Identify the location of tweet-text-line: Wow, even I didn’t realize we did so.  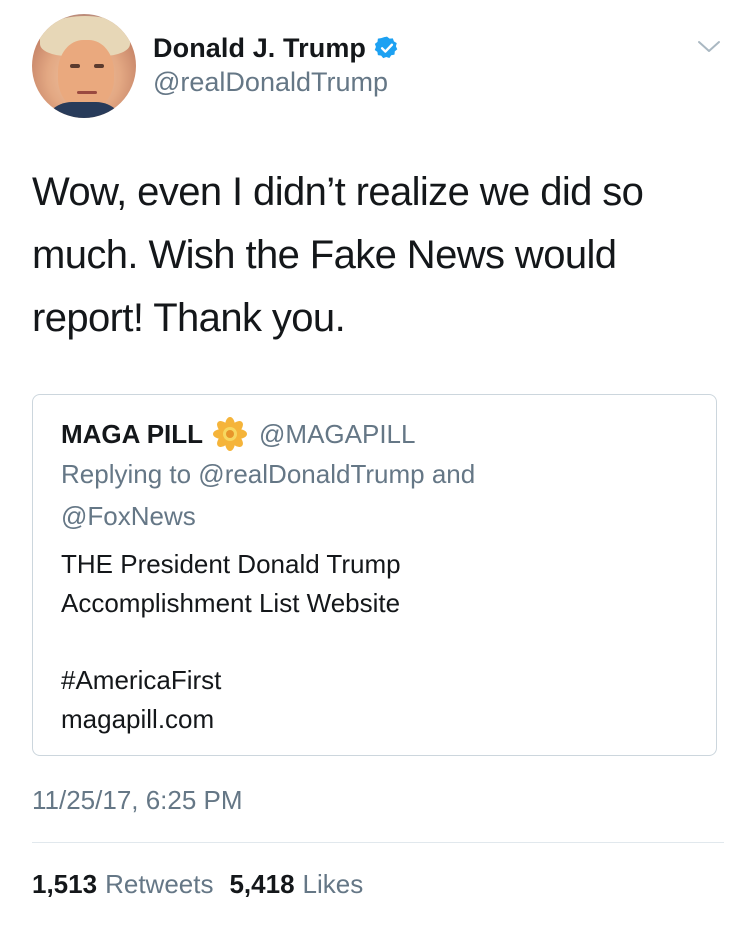
(338, 192).